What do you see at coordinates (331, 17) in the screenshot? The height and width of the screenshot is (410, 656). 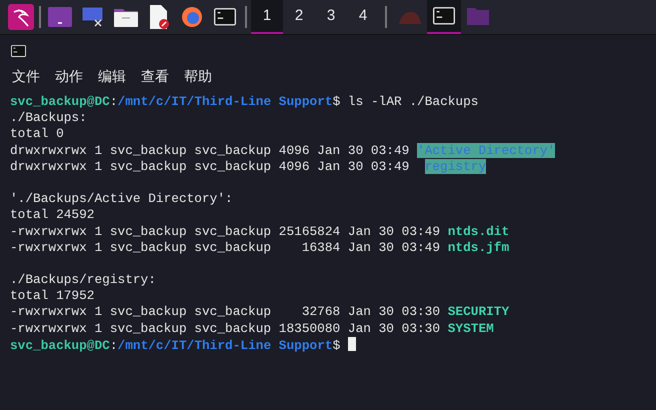 I see `workspace-button: 3` at bounding box center [331, 17].